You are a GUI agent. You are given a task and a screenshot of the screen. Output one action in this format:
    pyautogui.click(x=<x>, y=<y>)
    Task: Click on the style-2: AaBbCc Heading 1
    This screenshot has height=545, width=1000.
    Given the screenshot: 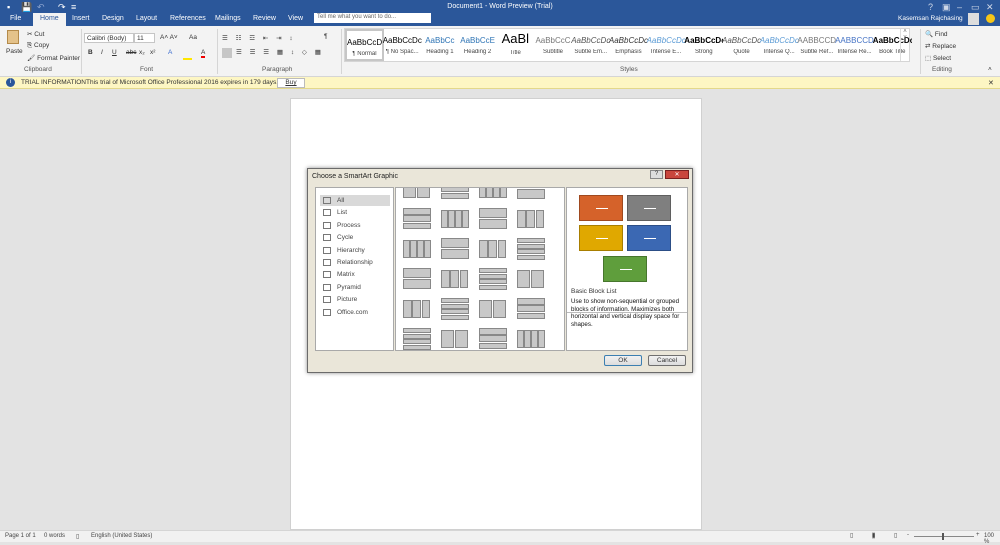 What is the action you would take?
    pyautogui.click(x=439, y=45)
    